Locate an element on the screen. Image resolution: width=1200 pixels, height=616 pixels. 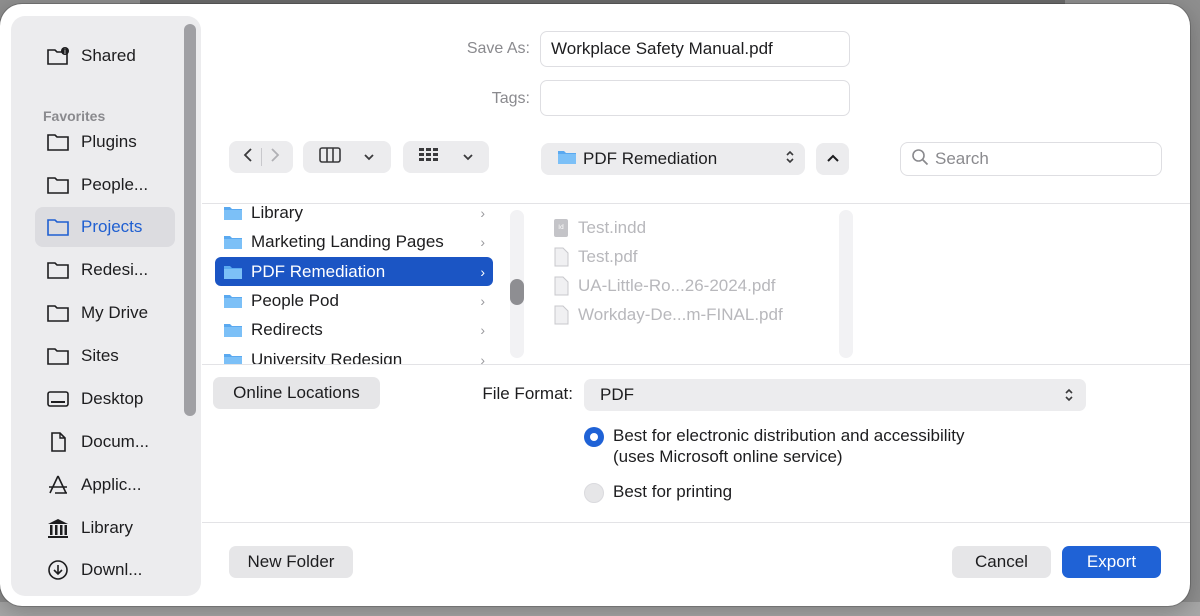
download-icon is located at coordinates (58, 570).